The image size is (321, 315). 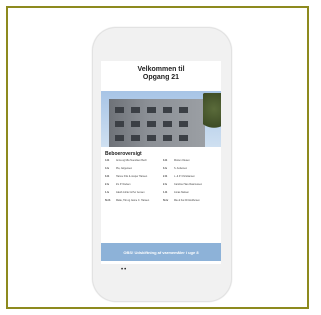 I want to click on resident-row: 1.th Jonas Nielsen, so click(x=190, y=192).